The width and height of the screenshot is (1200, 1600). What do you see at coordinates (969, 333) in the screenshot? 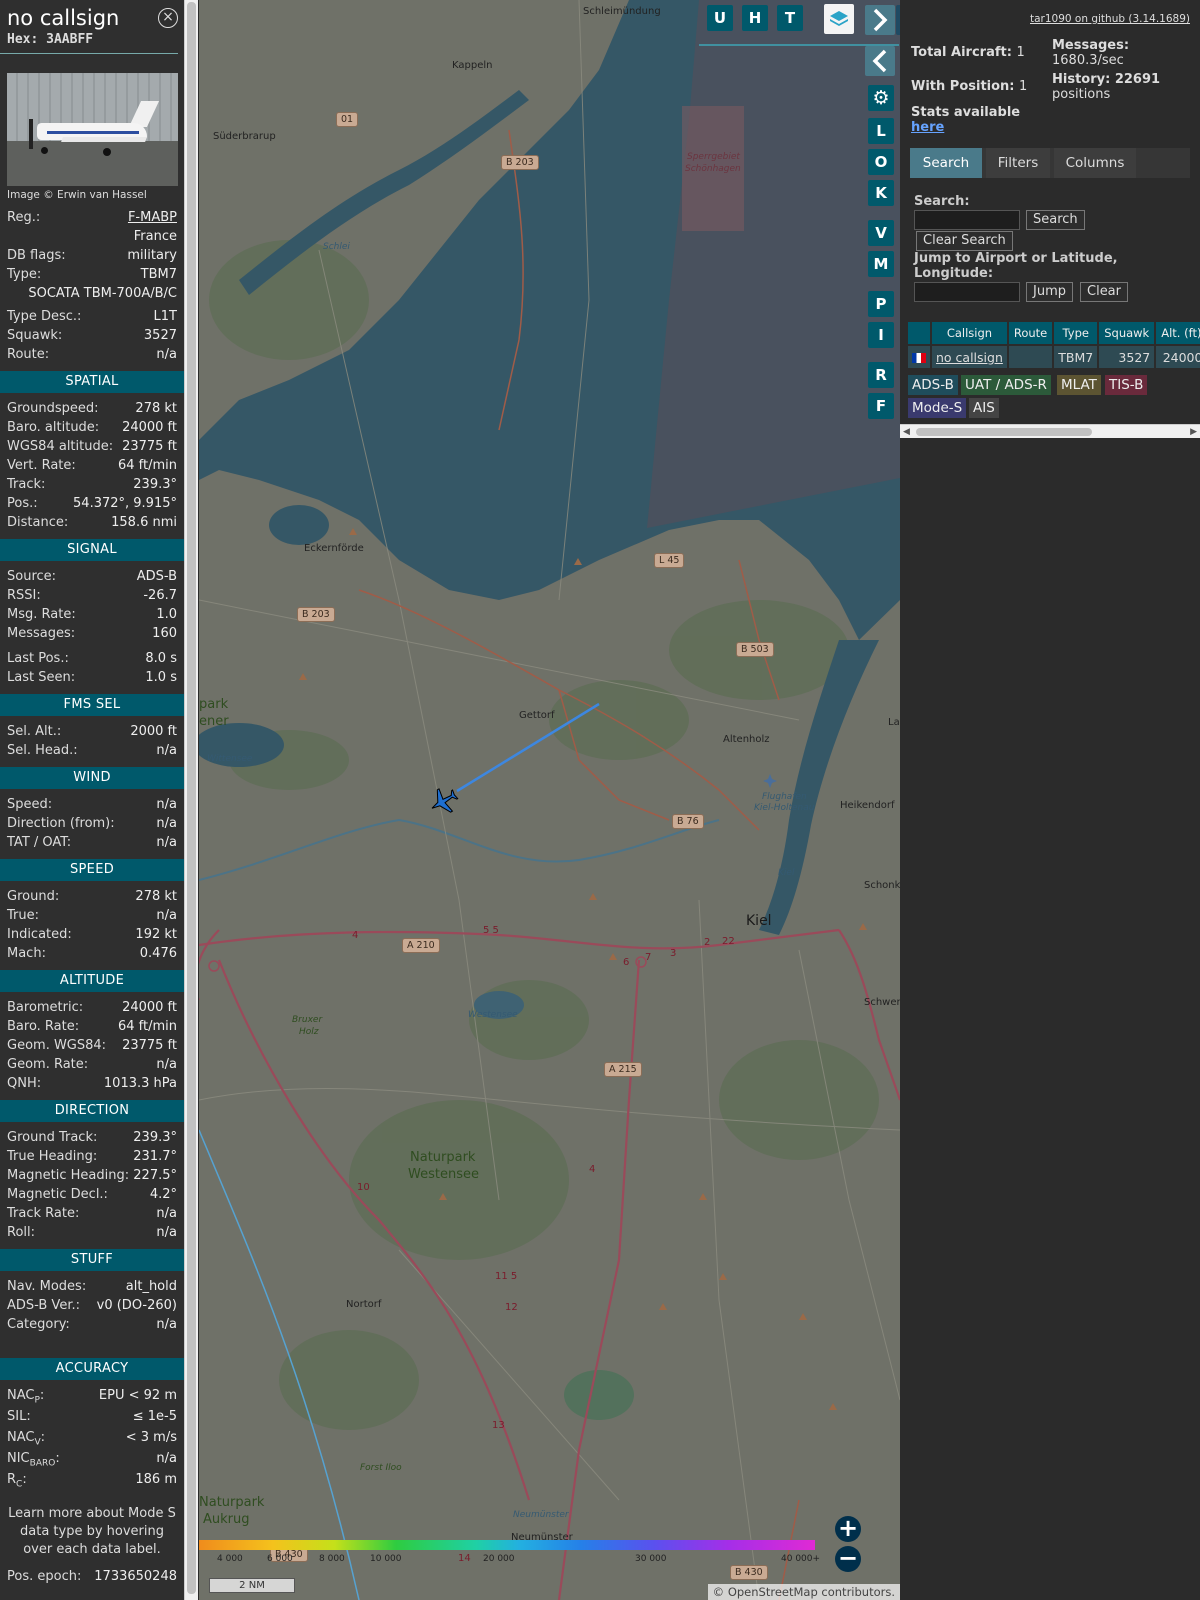
I see `column-header-callsign: Callsign` at bounding box center [969, 333].